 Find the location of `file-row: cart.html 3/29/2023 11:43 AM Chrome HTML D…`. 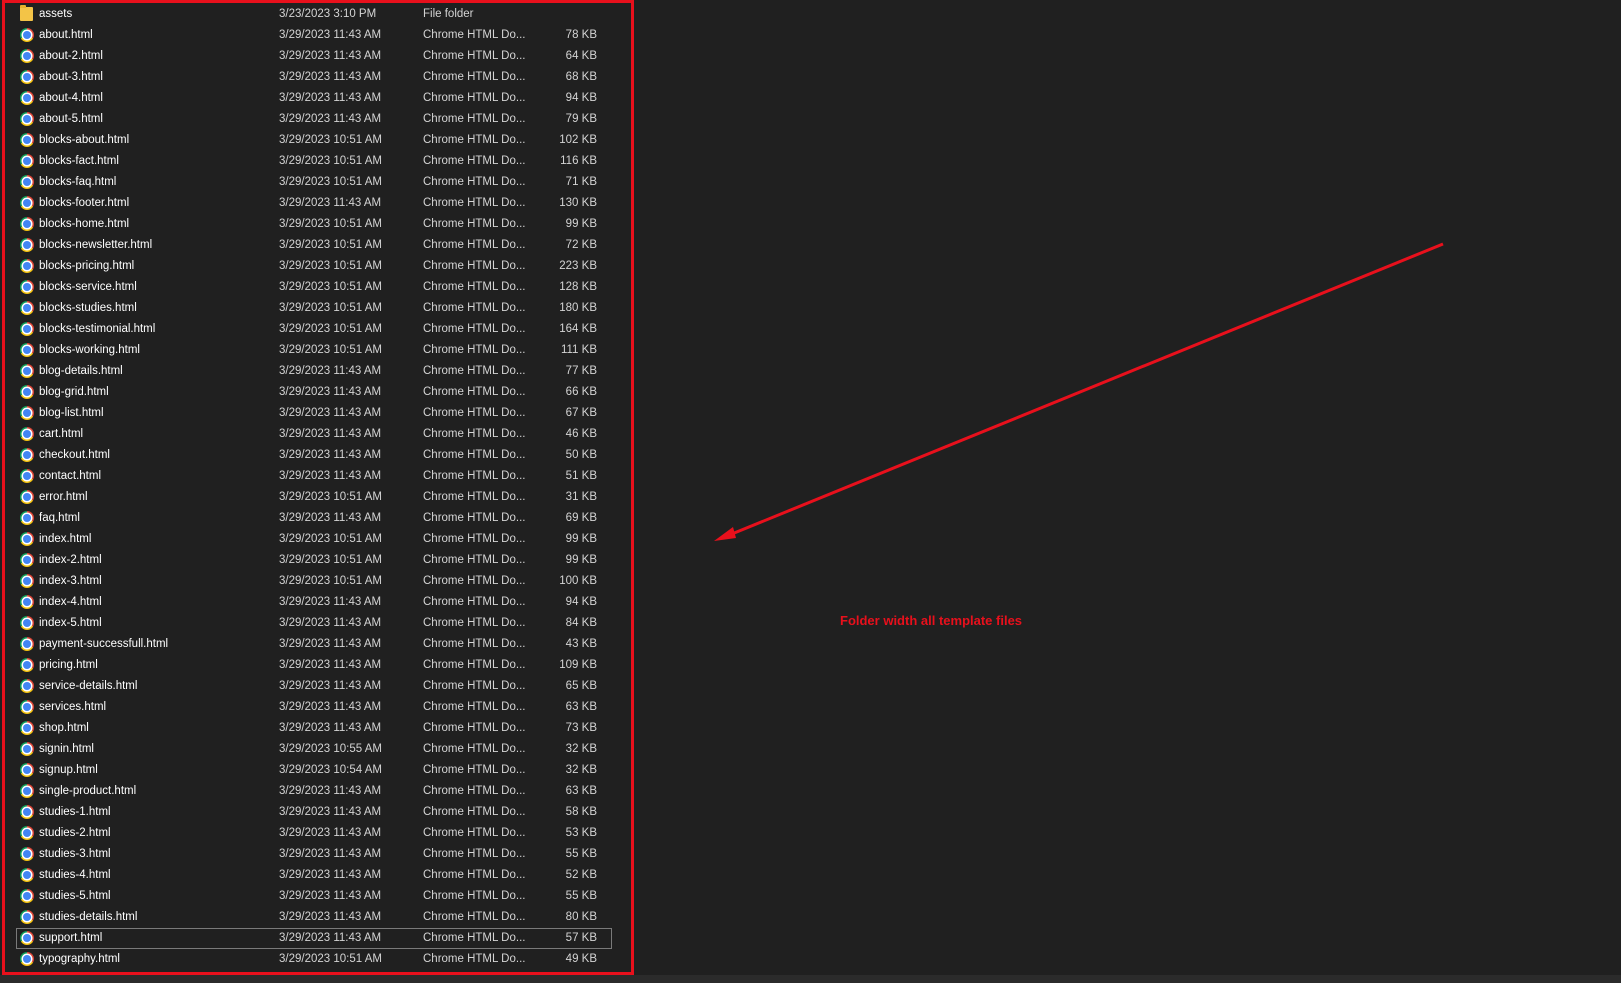

file-row: cart.html 3/29/2023 11:43 AM Chrome HTML D… is located at coordinates (314, 434).